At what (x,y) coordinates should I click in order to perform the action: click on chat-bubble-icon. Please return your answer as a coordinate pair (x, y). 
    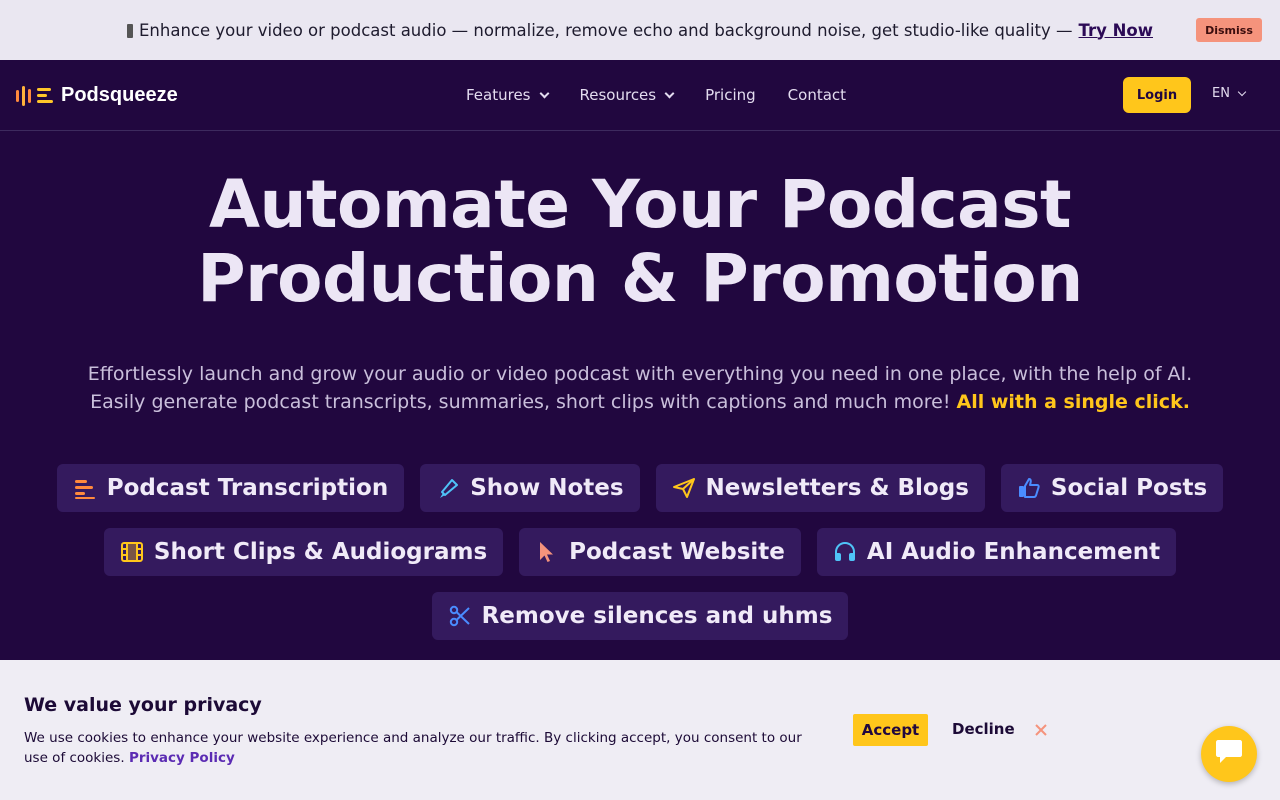
    Looking at the image, I should click on (1229, 754).